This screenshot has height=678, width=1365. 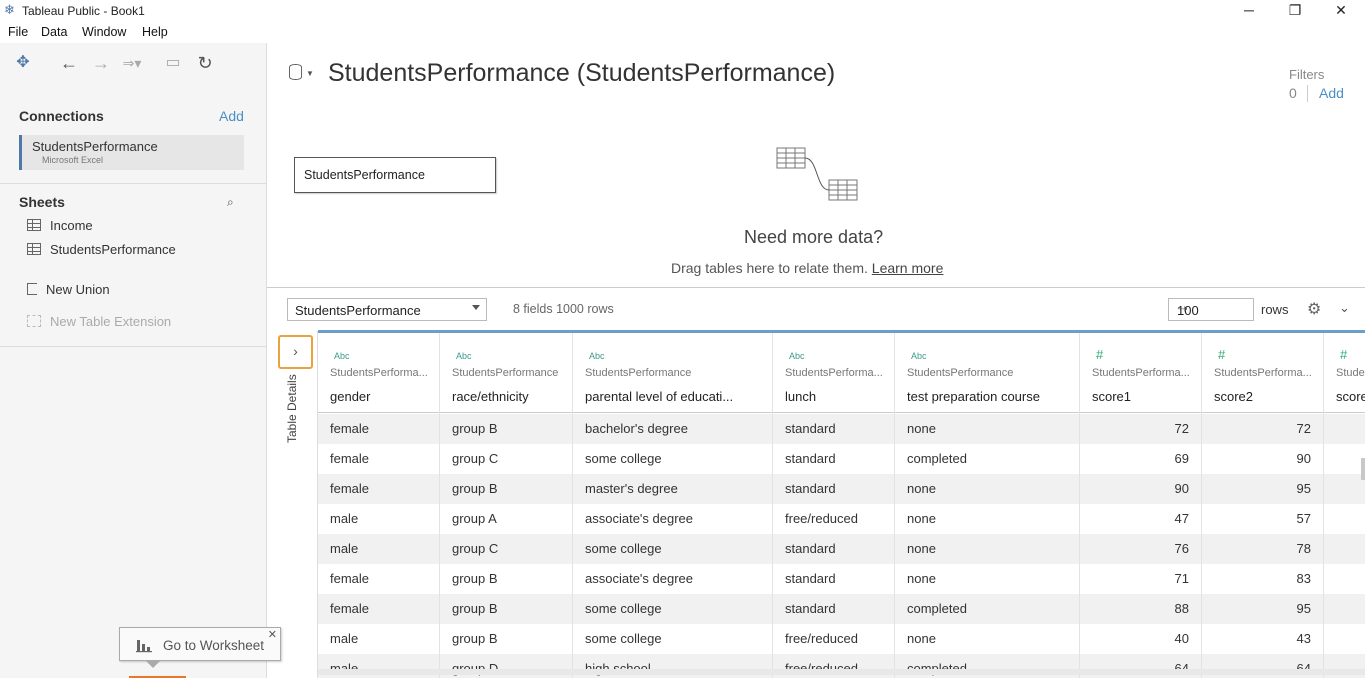 What do you see at coordinates (1140, 609) in the screenshot?
I see `table-cell: 88` at bounding box center [1140, 609].